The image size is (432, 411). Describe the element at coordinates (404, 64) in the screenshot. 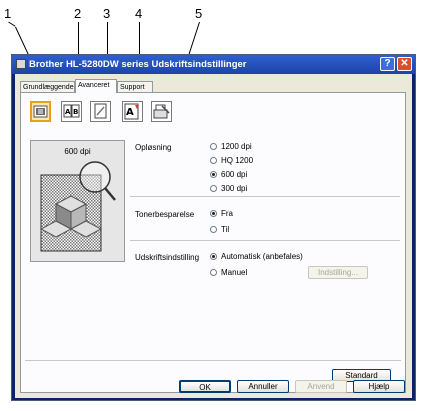

I see `close-button: ✕` at that location.